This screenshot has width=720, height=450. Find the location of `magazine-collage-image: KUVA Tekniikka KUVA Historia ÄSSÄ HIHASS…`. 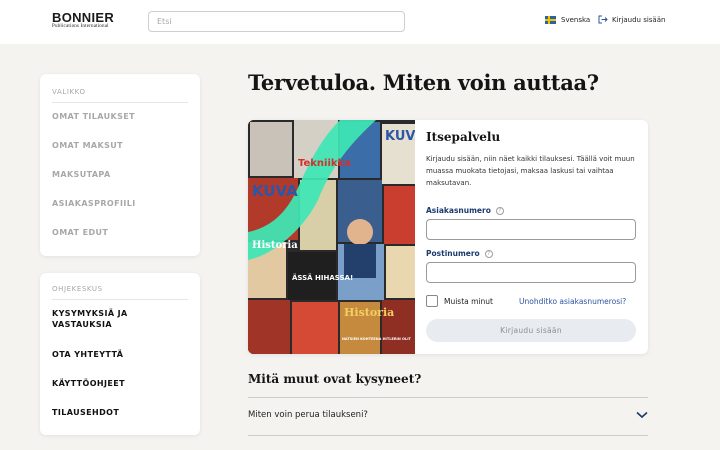

magazine-collage-image: KUVA Tekniikka KUVA Historia ÄSSÄ HIHASS… is located at coordinates (331, 237).